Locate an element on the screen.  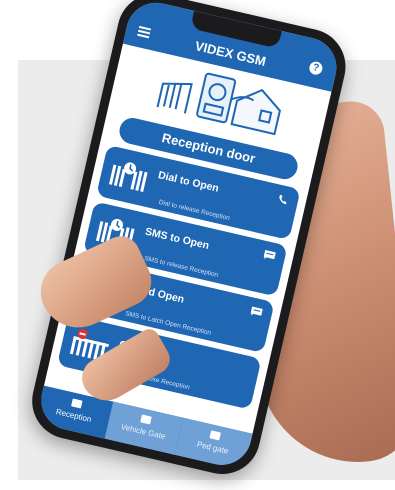
tab-vehicle-gate-label: Vehicle Gate is located at coordinates (143, 432).